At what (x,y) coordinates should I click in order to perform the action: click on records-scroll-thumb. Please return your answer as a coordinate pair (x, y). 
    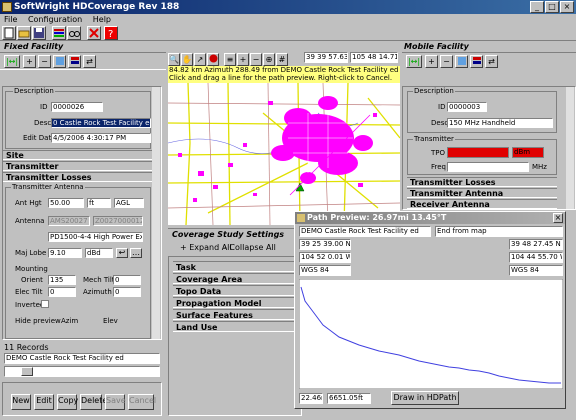
    Looking at the image, I should click on (27, 371).